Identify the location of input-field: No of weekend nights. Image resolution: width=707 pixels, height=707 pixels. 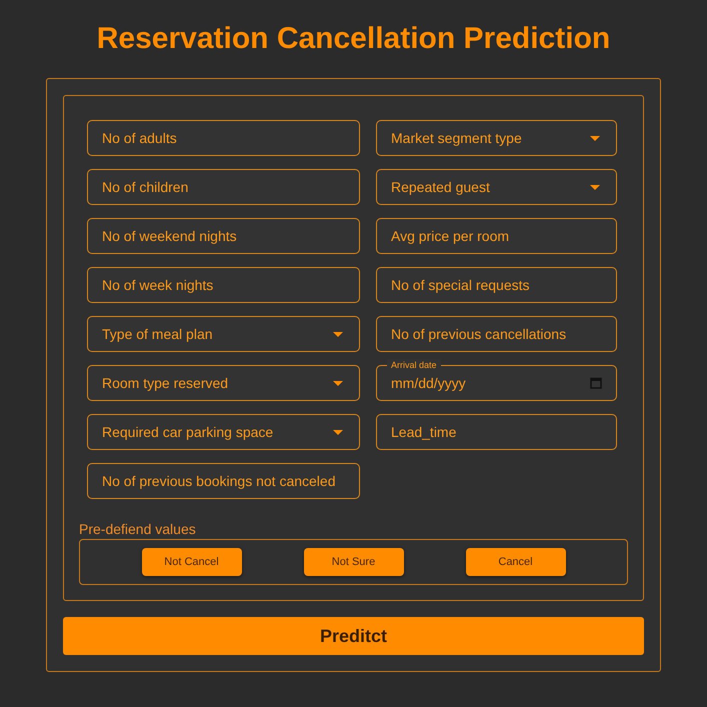
(223, 236).